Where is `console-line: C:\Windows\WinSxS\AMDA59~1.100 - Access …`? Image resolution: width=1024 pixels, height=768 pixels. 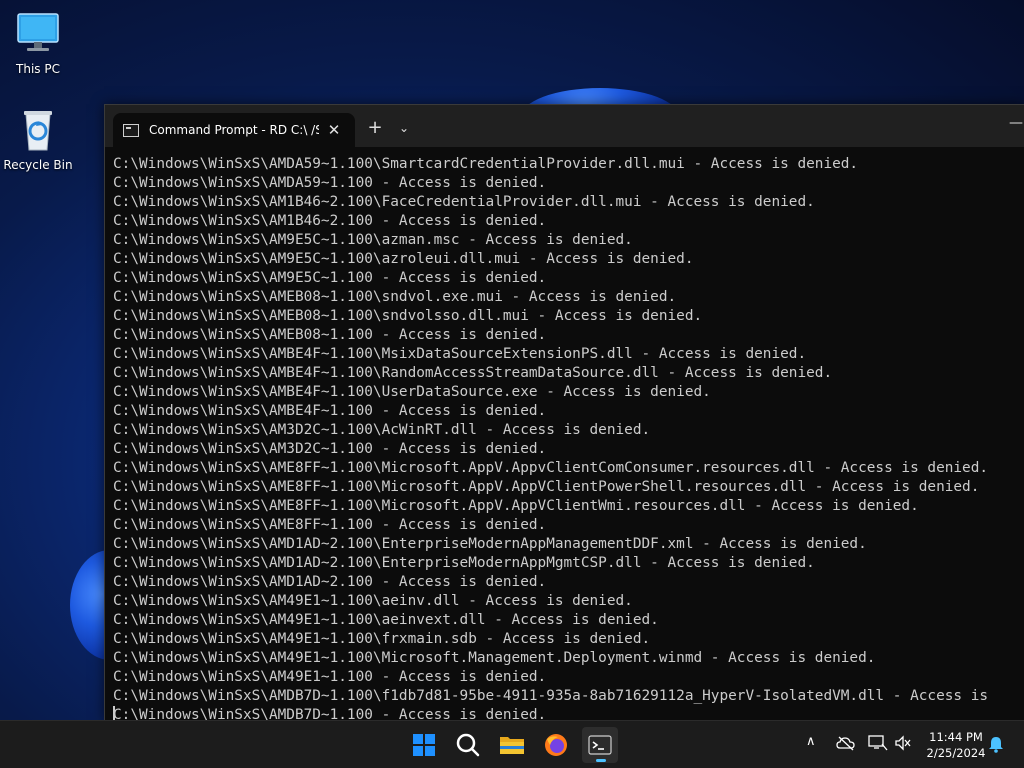 console-line: C:\Windows\WinSxS\AMDA59~1.100 - Access … is located at coordinates (330, 183).